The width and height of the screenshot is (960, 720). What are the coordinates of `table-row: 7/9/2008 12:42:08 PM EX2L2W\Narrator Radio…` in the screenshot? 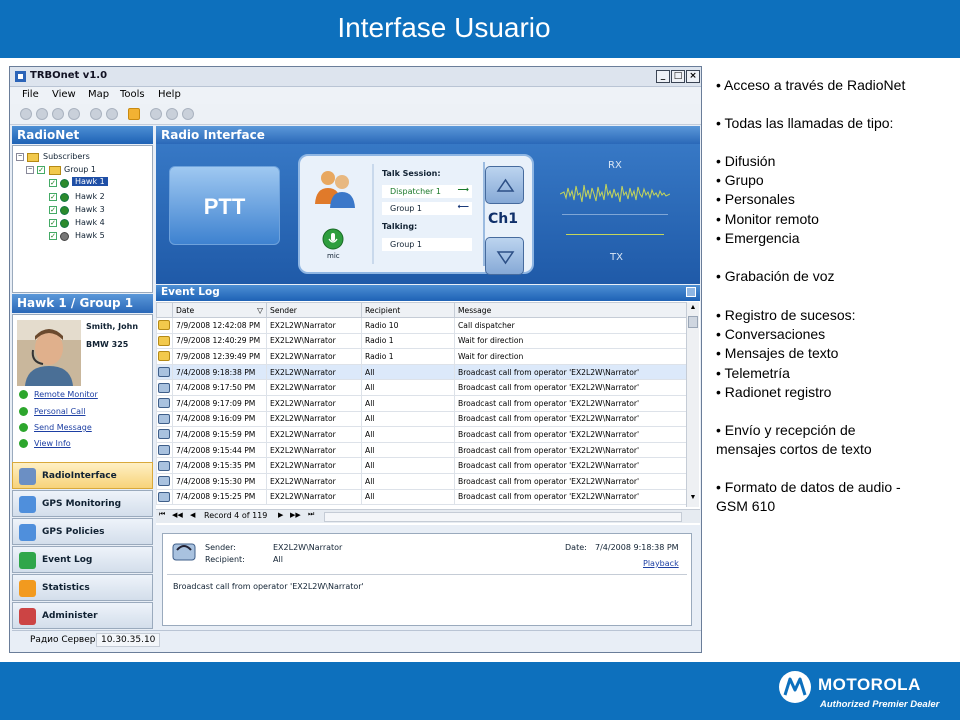 It's located at (421, 325).